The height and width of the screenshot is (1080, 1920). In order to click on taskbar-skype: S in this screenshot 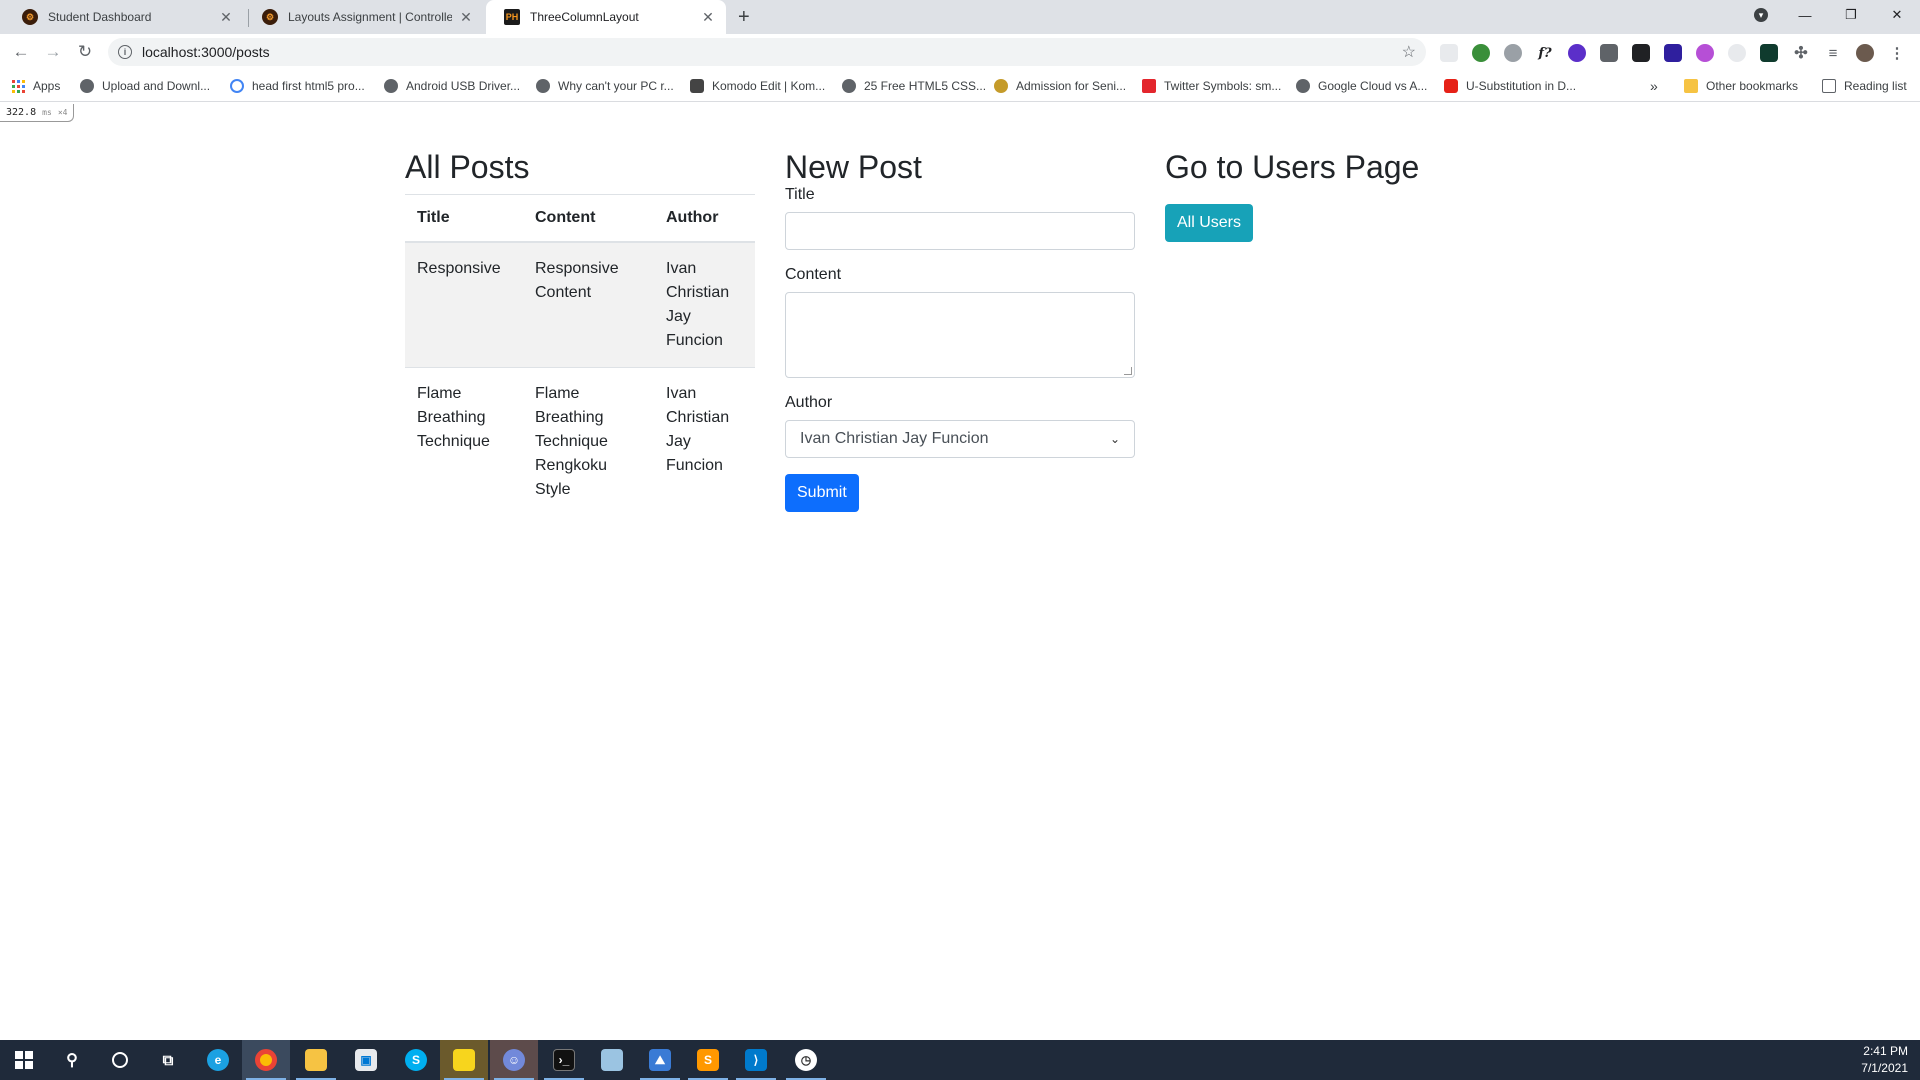, I will do `click(416, 1060)`.